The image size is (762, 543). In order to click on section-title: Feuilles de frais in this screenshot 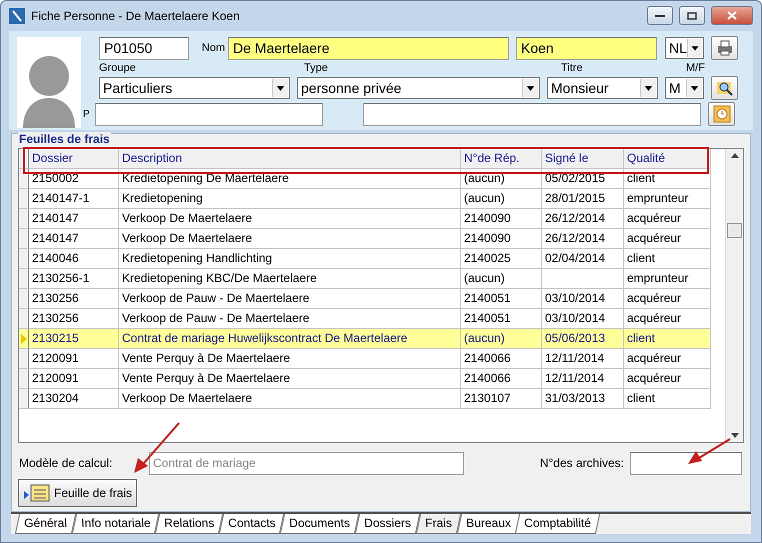, I will do `click(64, 139)`.